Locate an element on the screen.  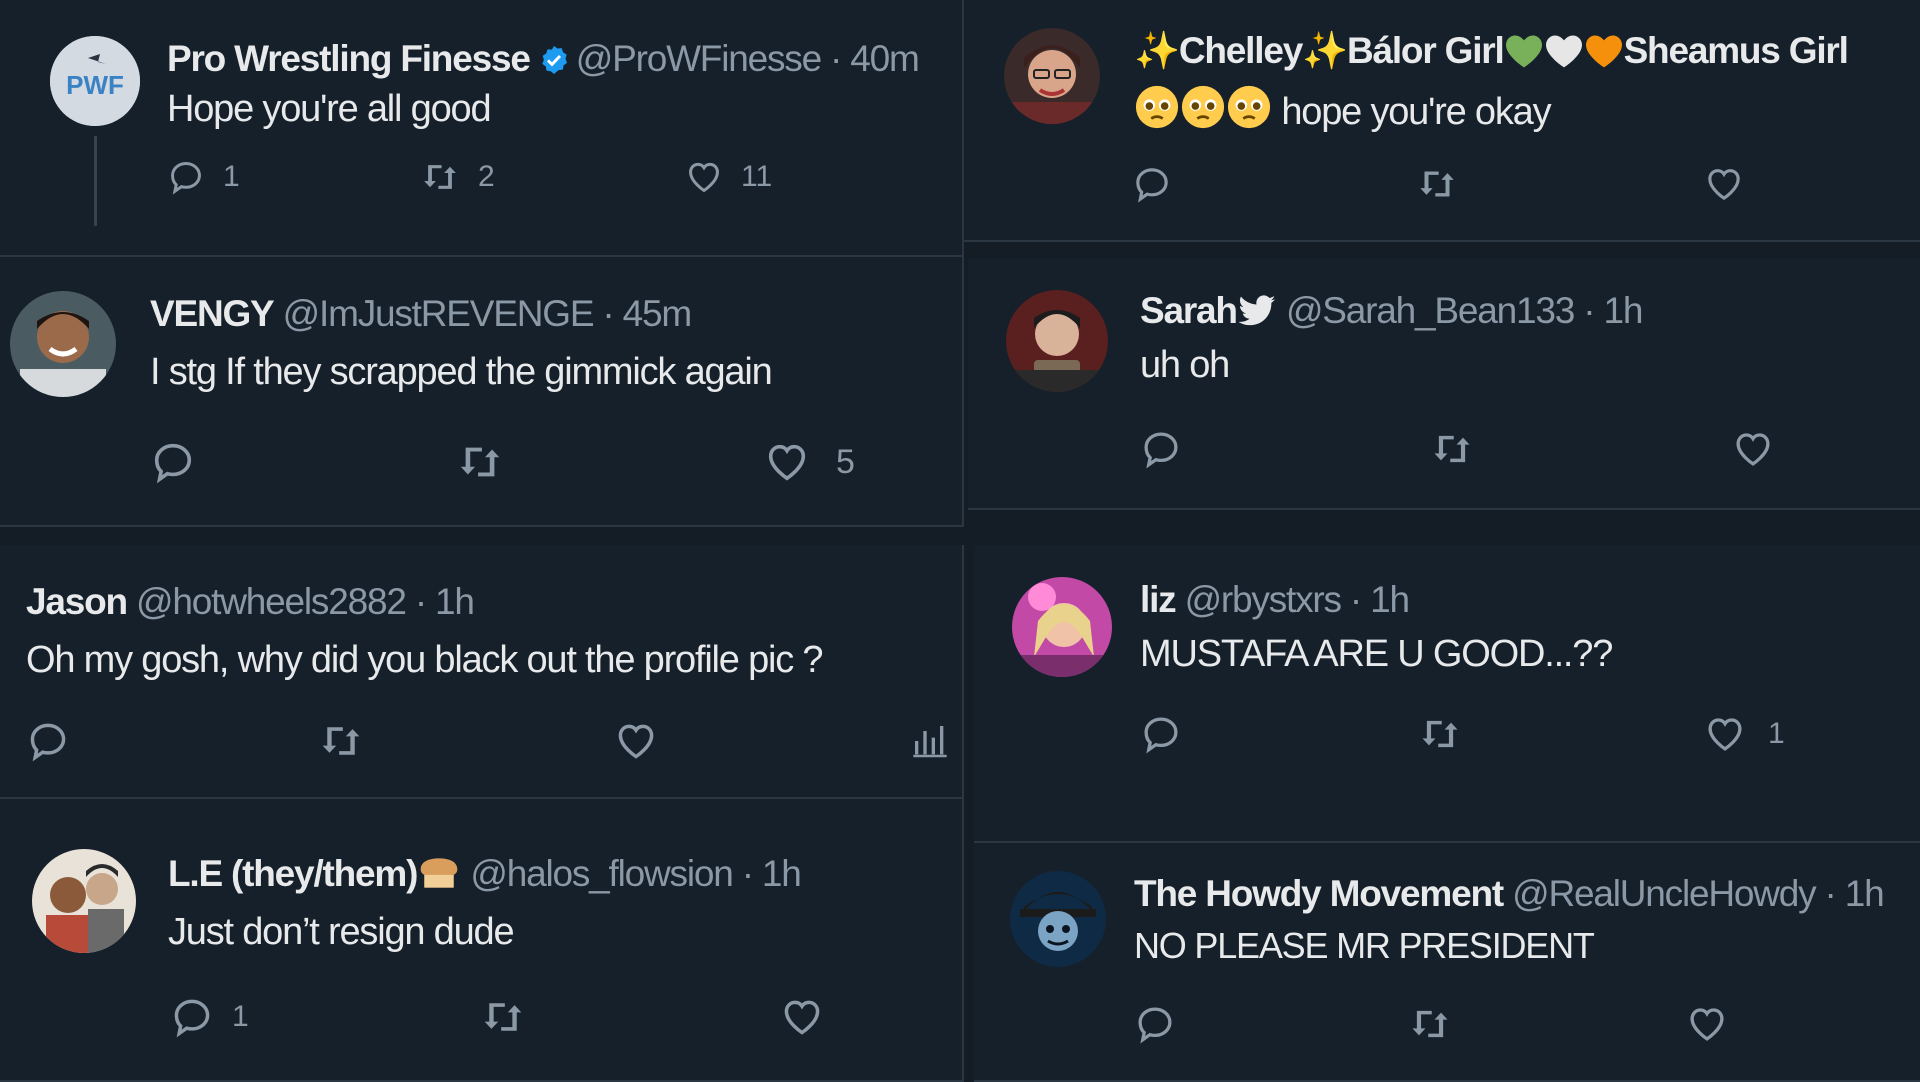
display-name: VENGY is located at coordinates (212, 313).